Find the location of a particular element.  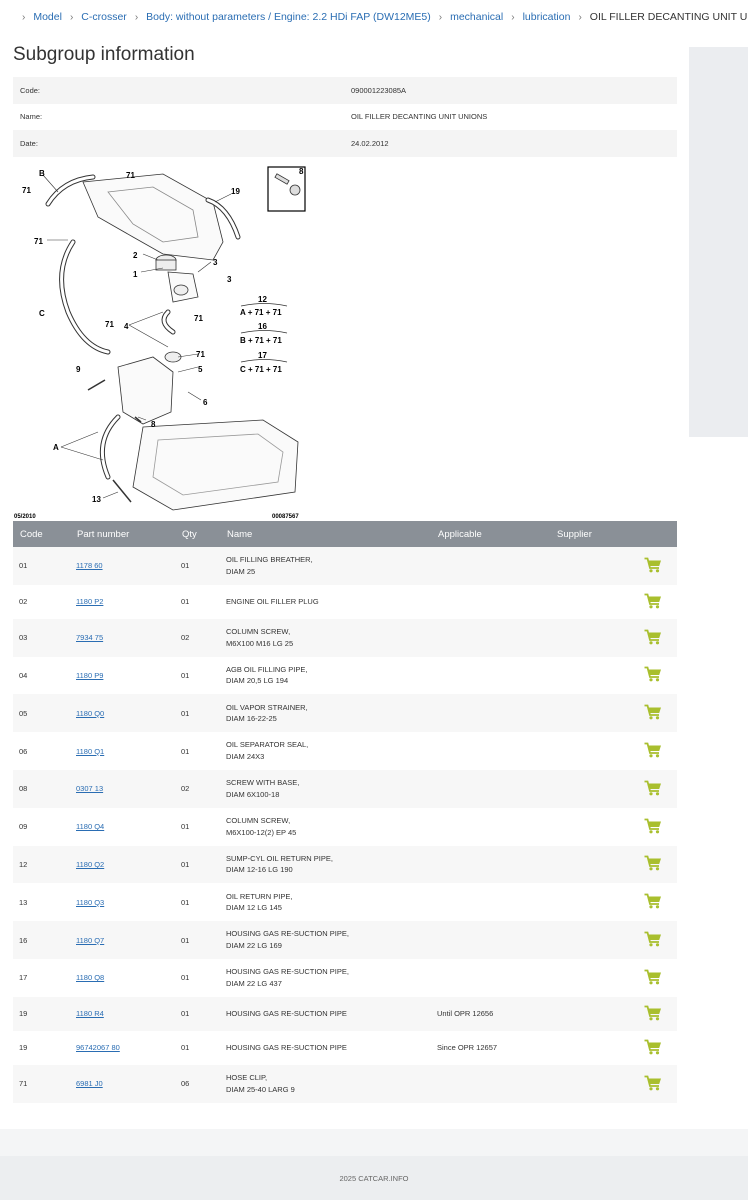

footer-spacer is located at coordinates (374, 1142).